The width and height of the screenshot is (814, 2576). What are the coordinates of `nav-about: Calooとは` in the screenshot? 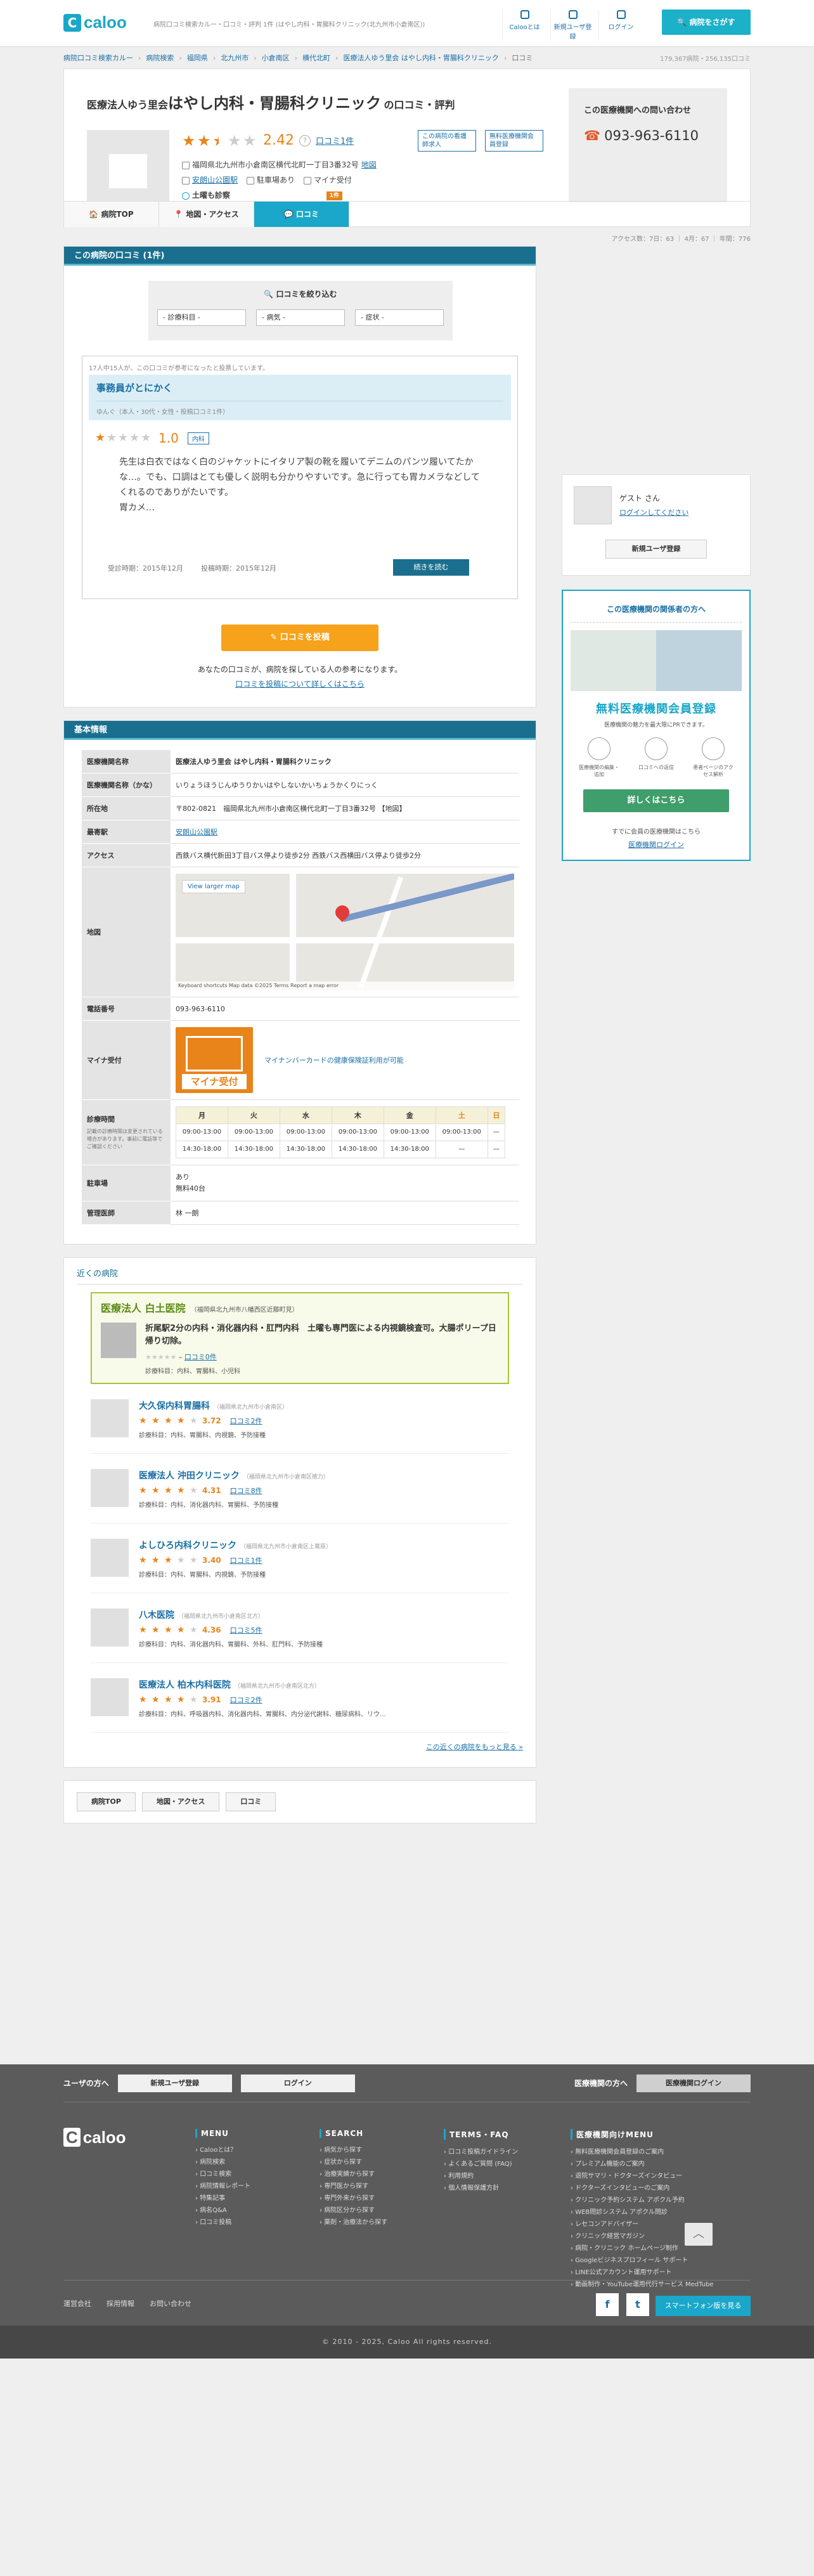 It's located at (524, 25).